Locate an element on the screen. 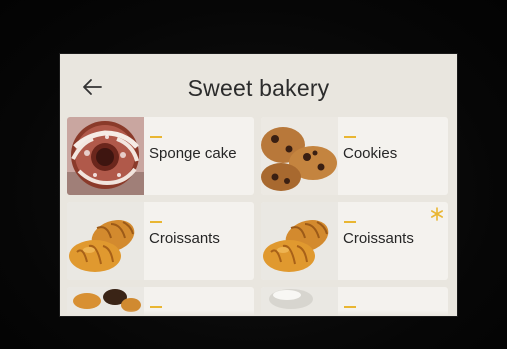  cookies-image is located at coordinates (299, 156).